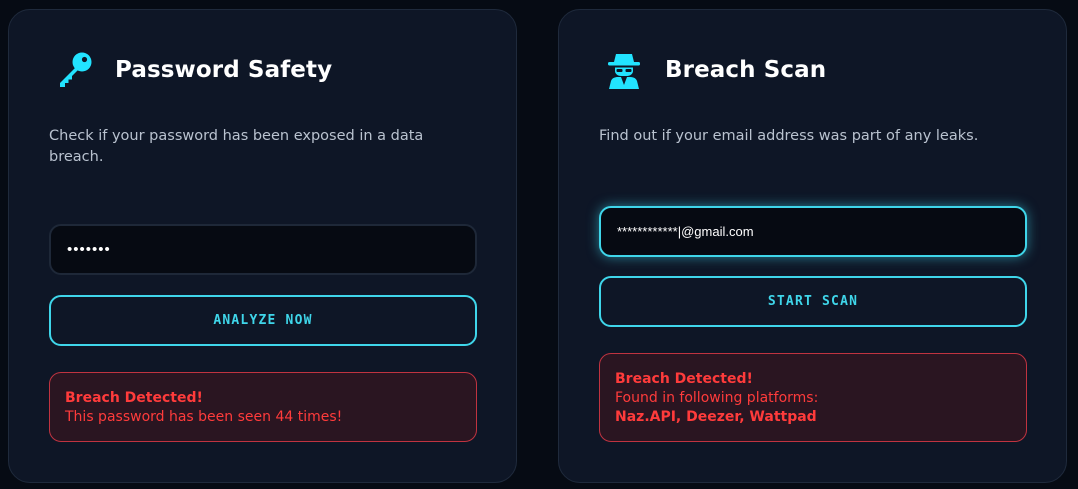 Image resolution: width=1078 pixels, height=489 pixels. What do you see at coordinates (224, 70) in the screenshot?
I see `page-title: Password Safety` at bounding box center [224, 70].